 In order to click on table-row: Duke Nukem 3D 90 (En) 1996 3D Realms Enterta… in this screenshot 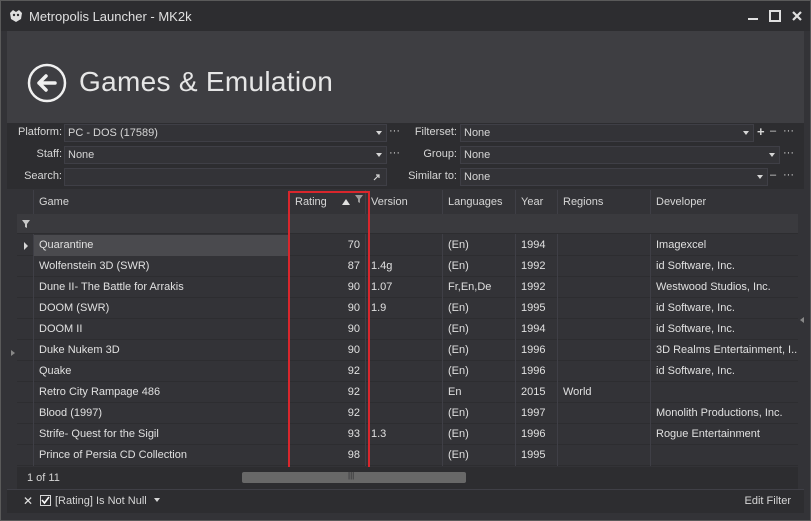, I will do `click(407, 350)`.